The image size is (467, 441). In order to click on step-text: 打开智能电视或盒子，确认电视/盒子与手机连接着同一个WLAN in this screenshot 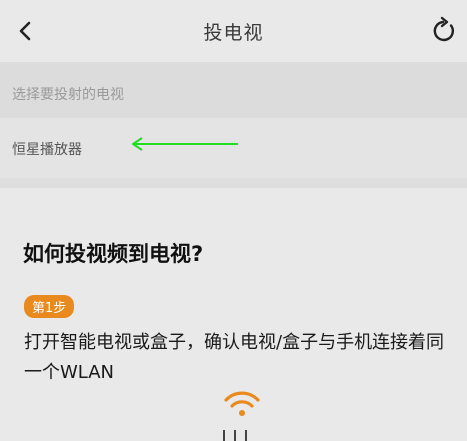, I will do `click(234, 357)`.